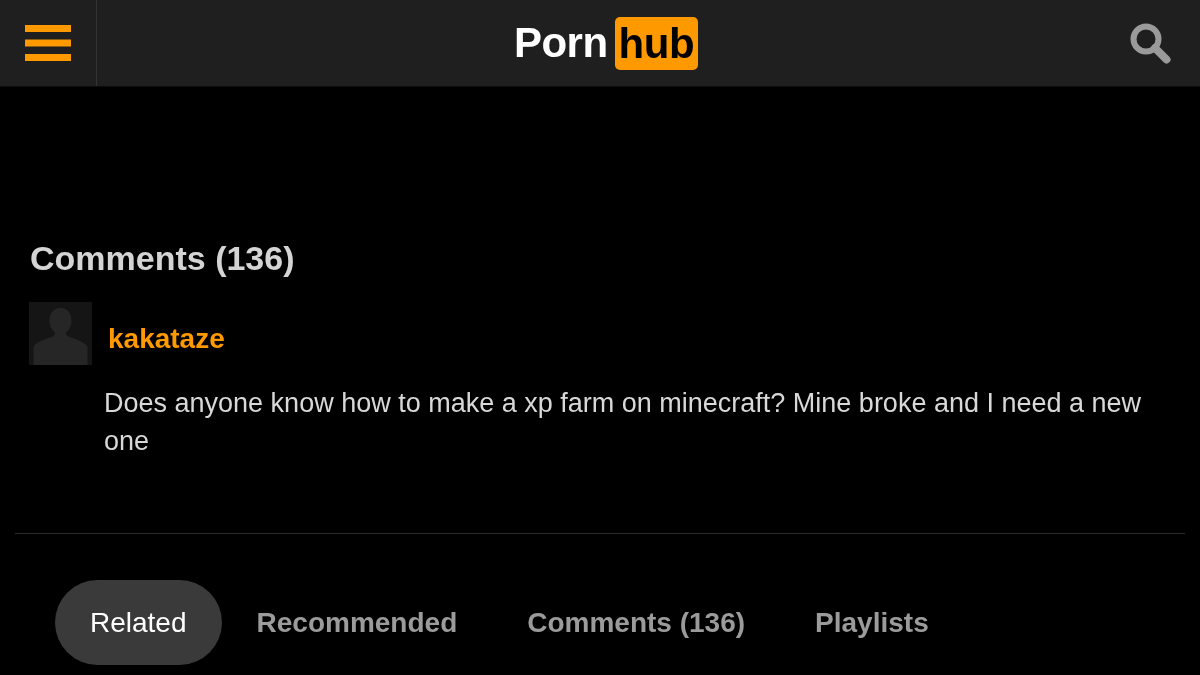 This screenshot has height=675, width=1200. Describe the element at coordinates (656, 43) in the screenshot. I see `logo-highlight: hub` at that location.